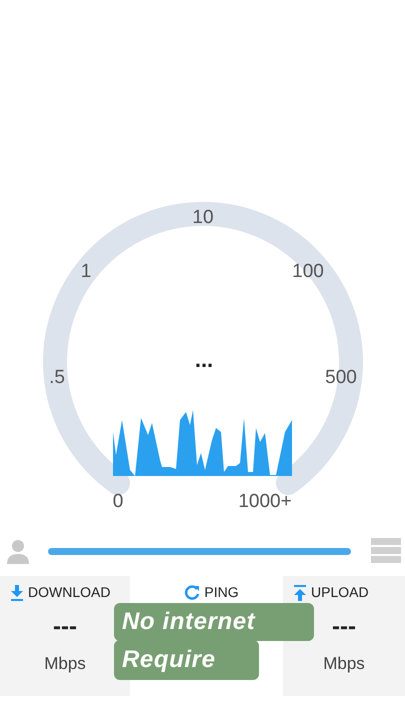 The image size is (405, 720). Describe the element at coordinates (18, 551) in the screenshot. I see `user-icon` at that location.